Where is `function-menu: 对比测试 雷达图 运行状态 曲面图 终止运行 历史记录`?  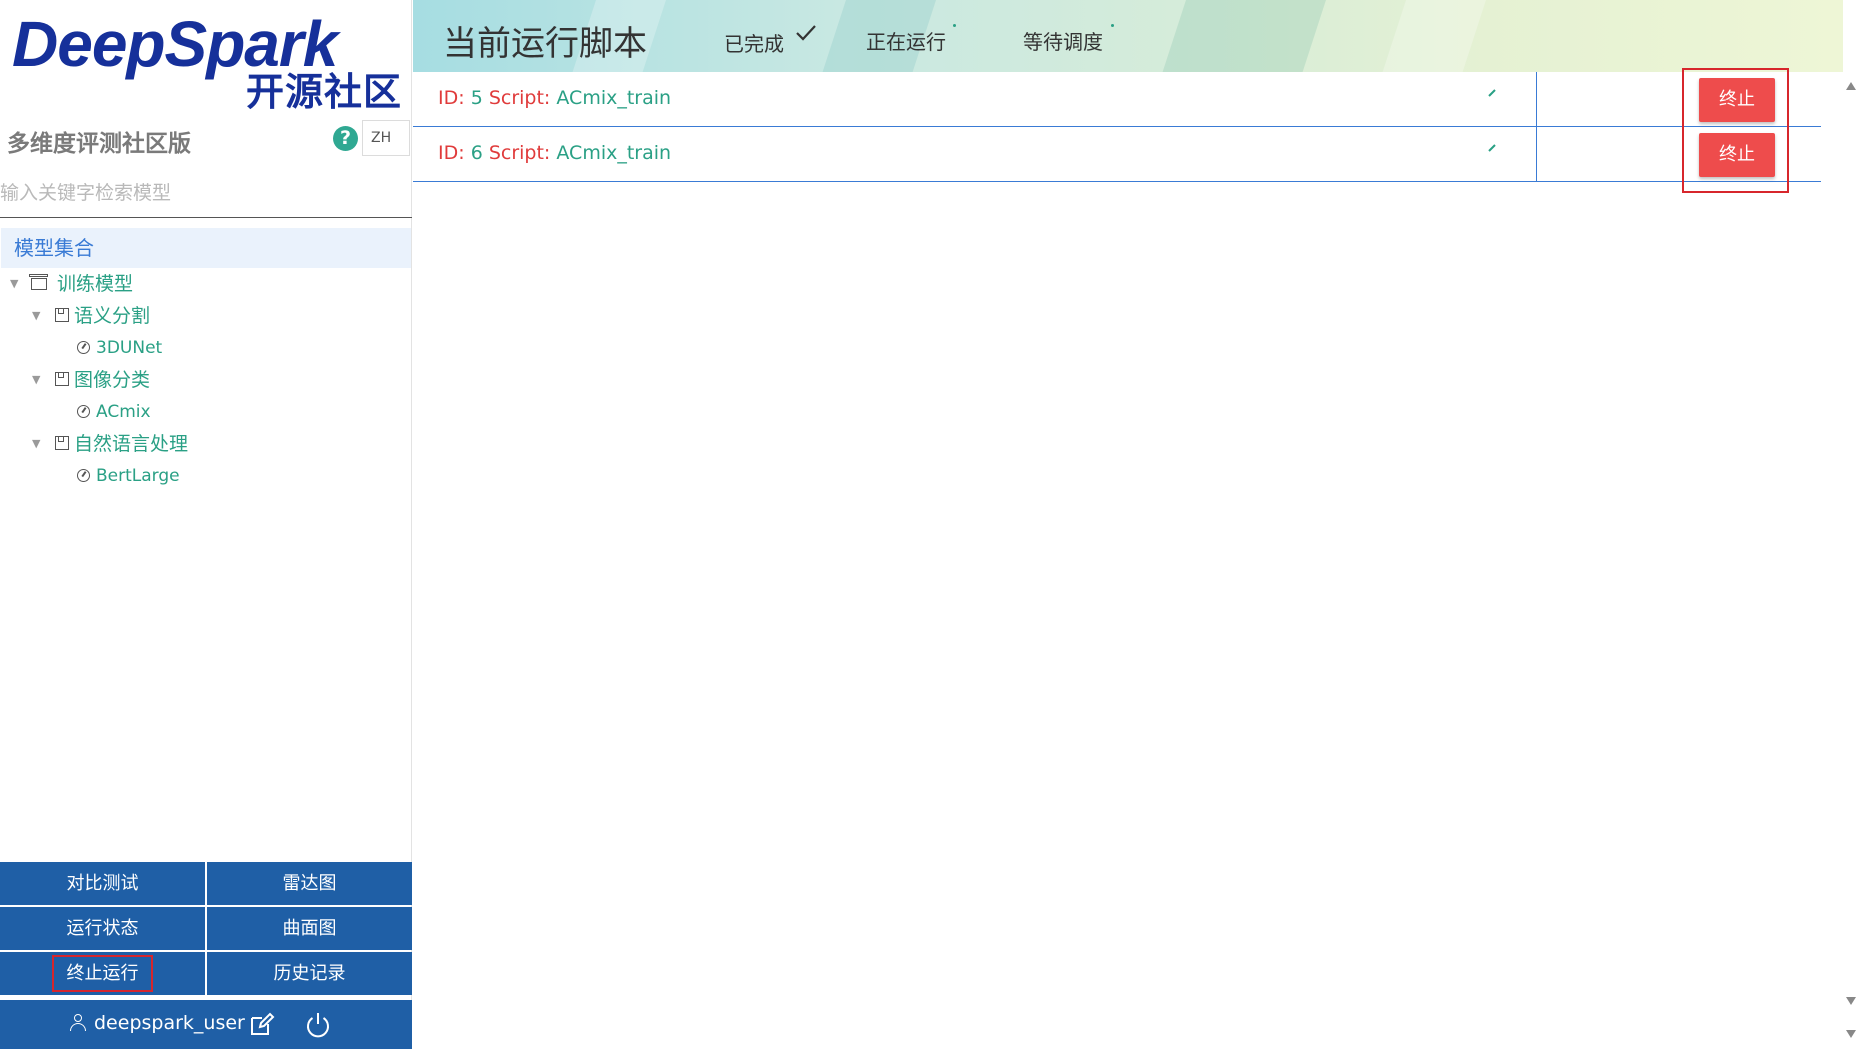
function-menu: 对比测试 雷达图 运行状态 曲面图 终止运行 历史记录 is located at coordinates (206, 928).